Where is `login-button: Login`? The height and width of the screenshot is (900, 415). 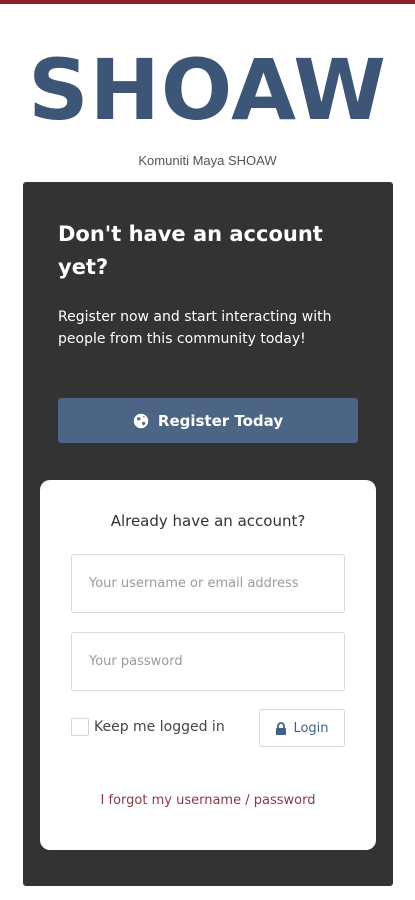
login-button: Login is located at coordinates (302, 728).